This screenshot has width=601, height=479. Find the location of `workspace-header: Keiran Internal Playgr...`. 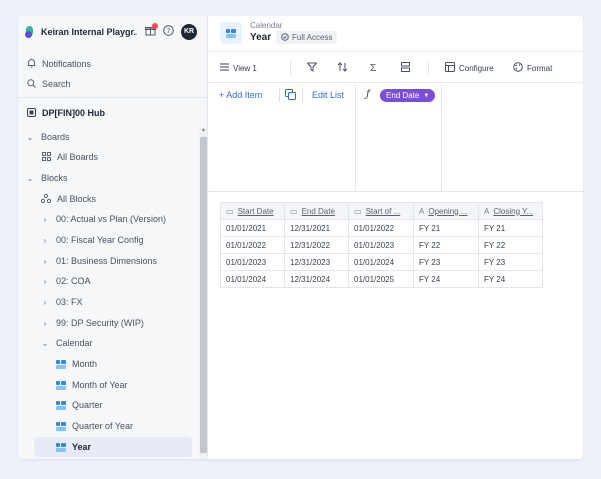

workspace-header: Keiran Internal Playgr... is located at coordinates (113, 32).